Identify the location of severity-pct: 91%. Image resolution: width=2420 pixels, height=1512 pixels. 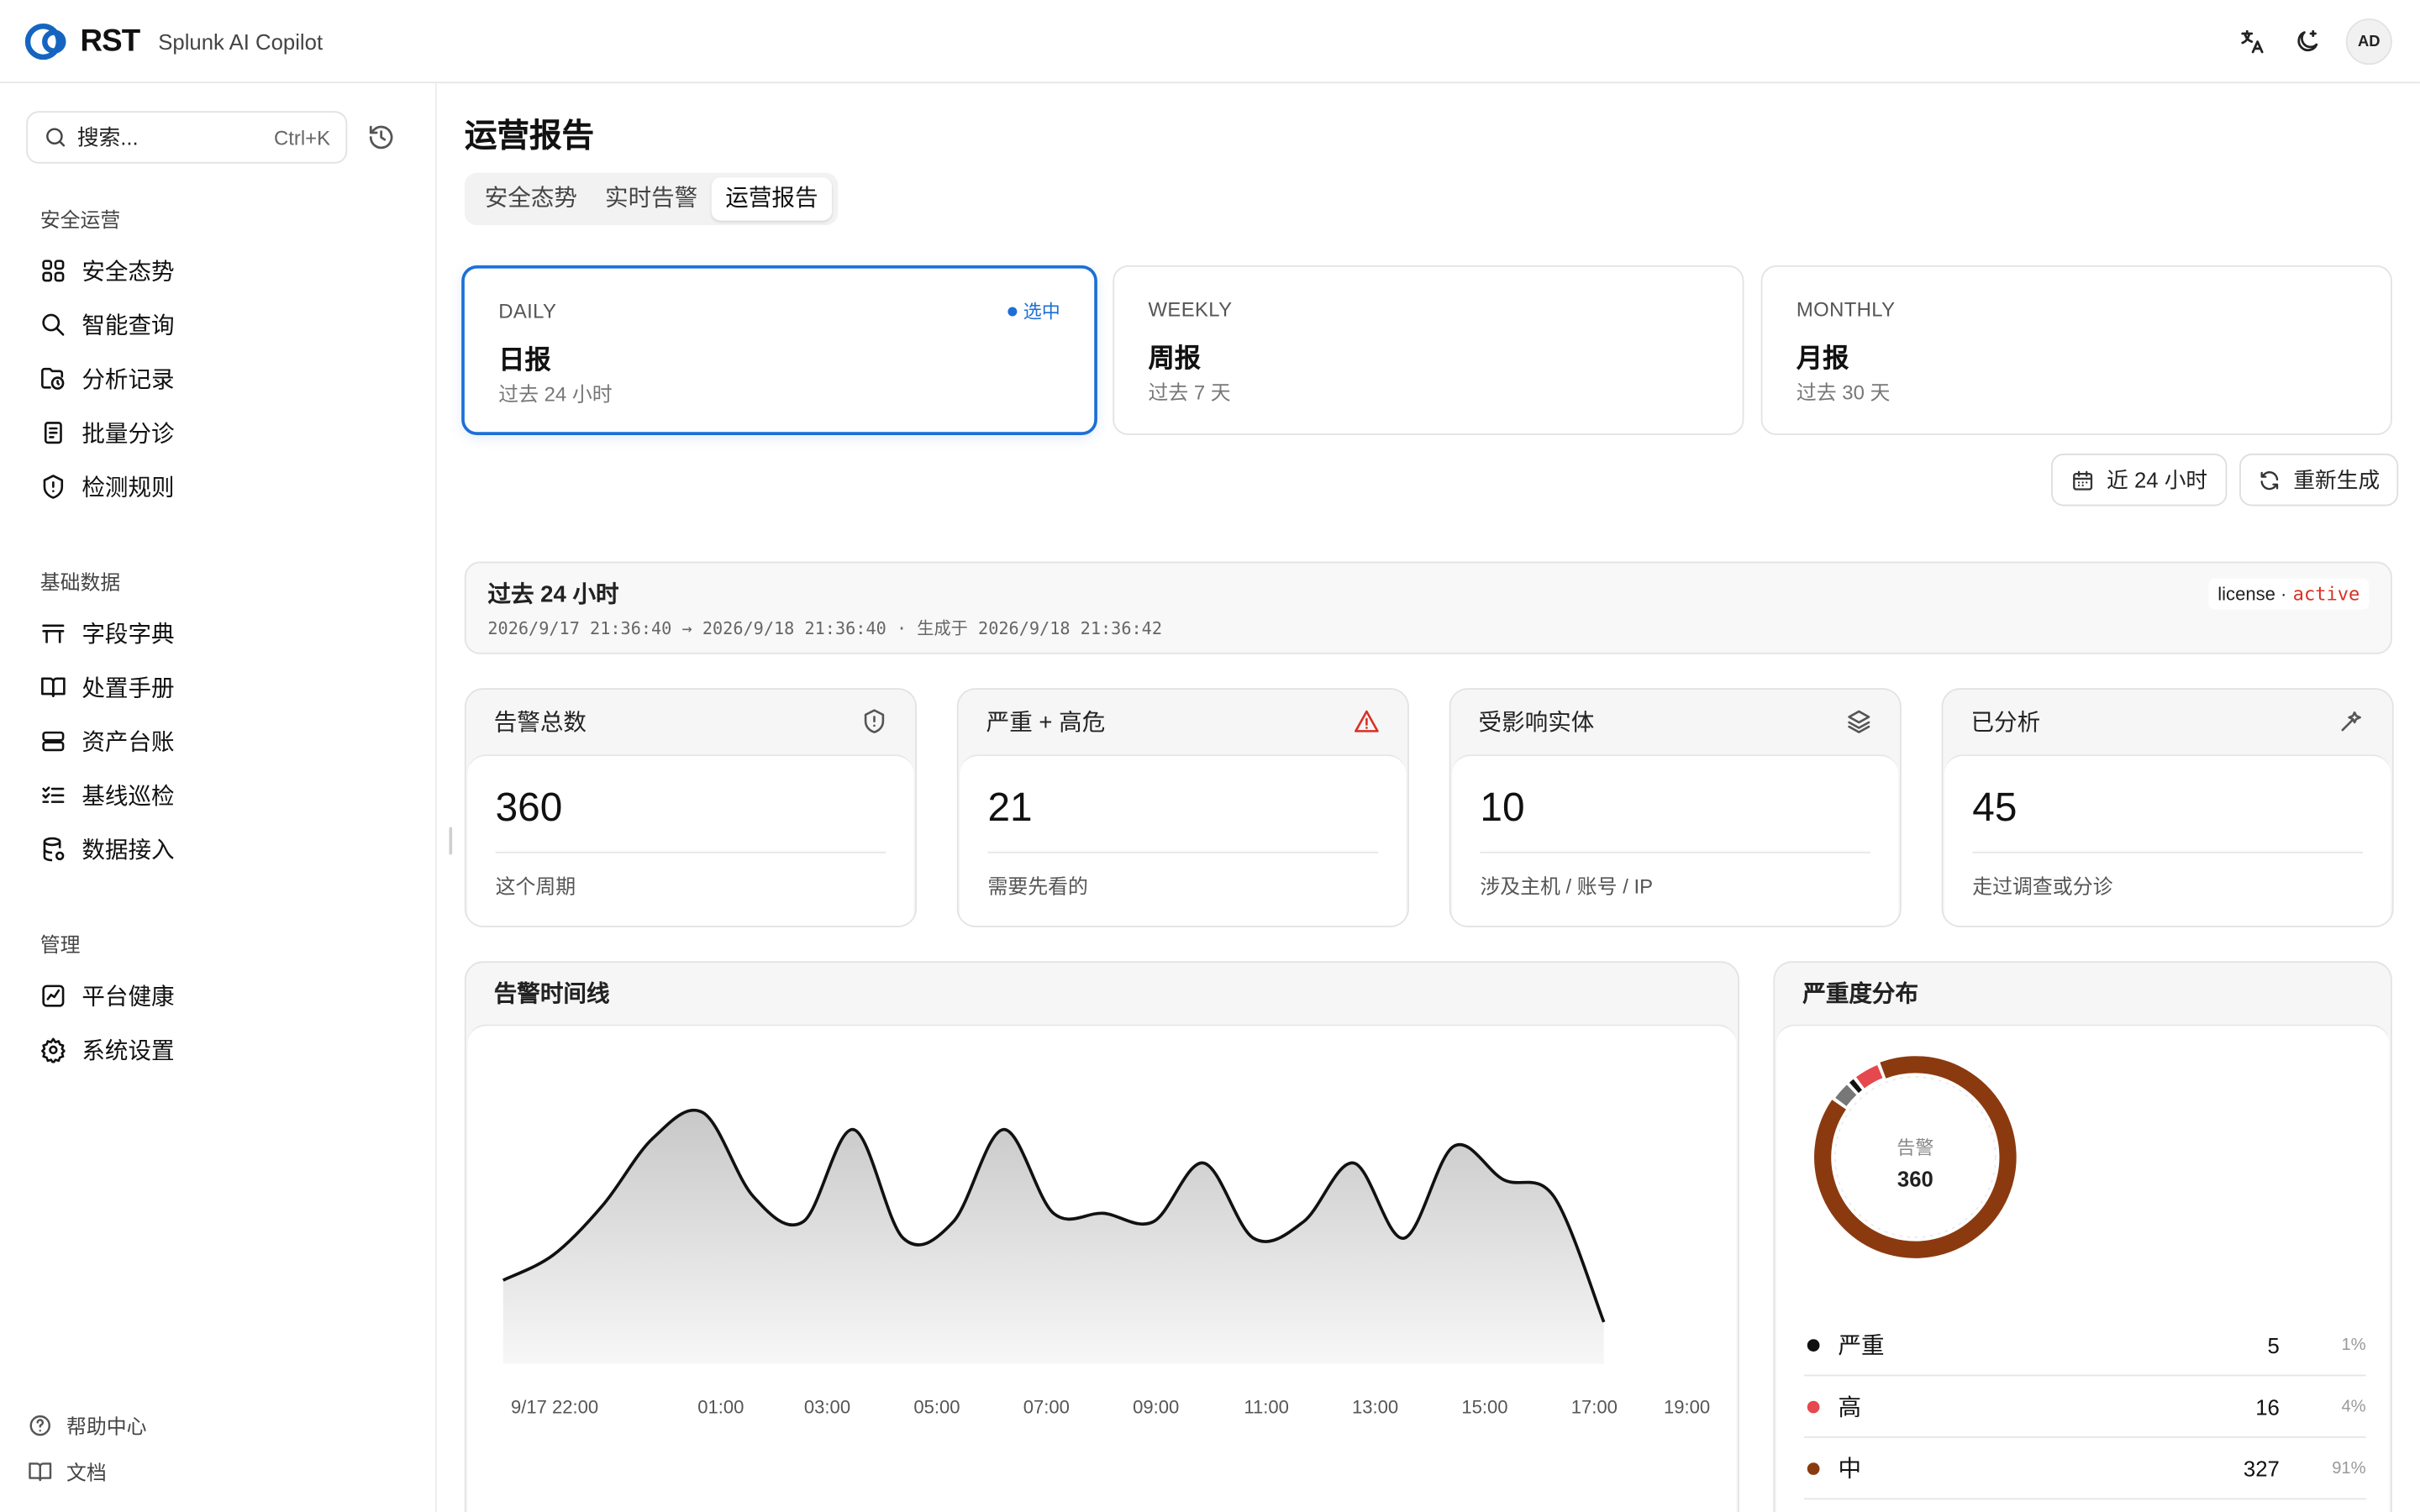
(2349, 1468).